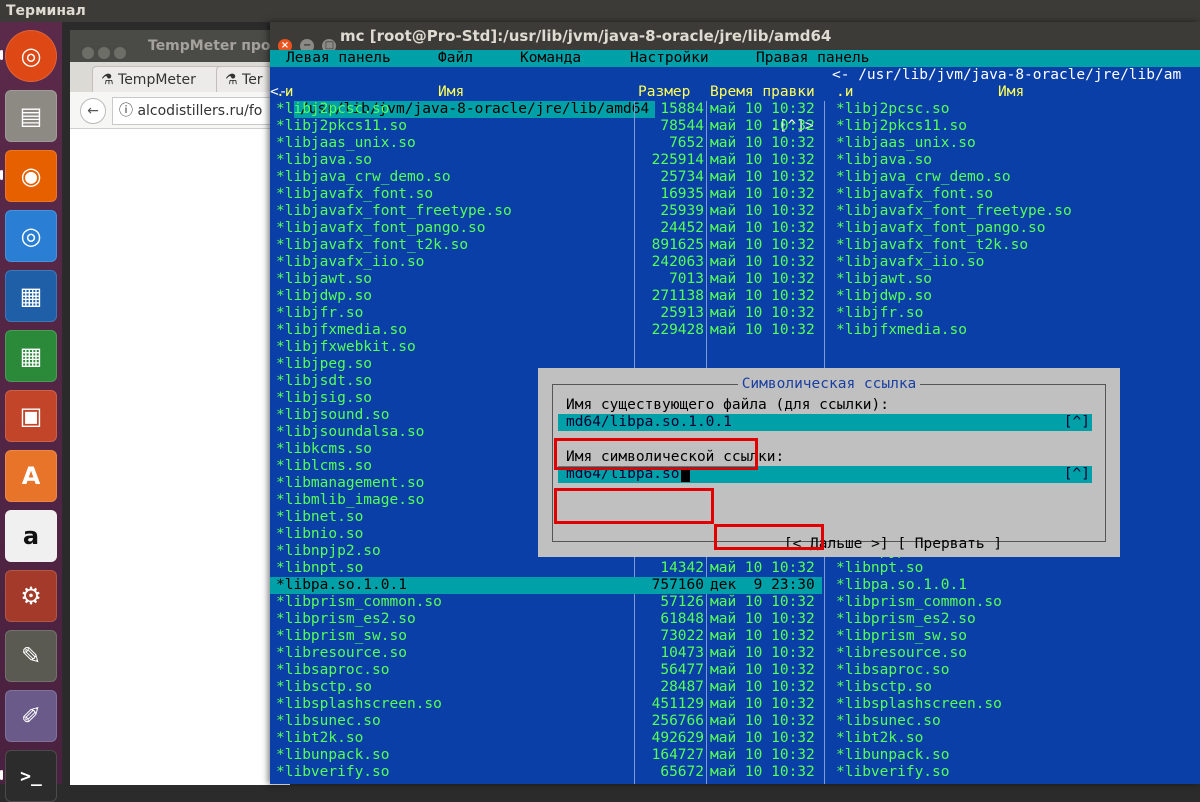 The image size is (1200, 802). What do you see at coordinates (546, 636) in the screenshot?
I see `file-row: *libprism_sw.so 73022 май 10 10:32` at bounding box center [546, 636].